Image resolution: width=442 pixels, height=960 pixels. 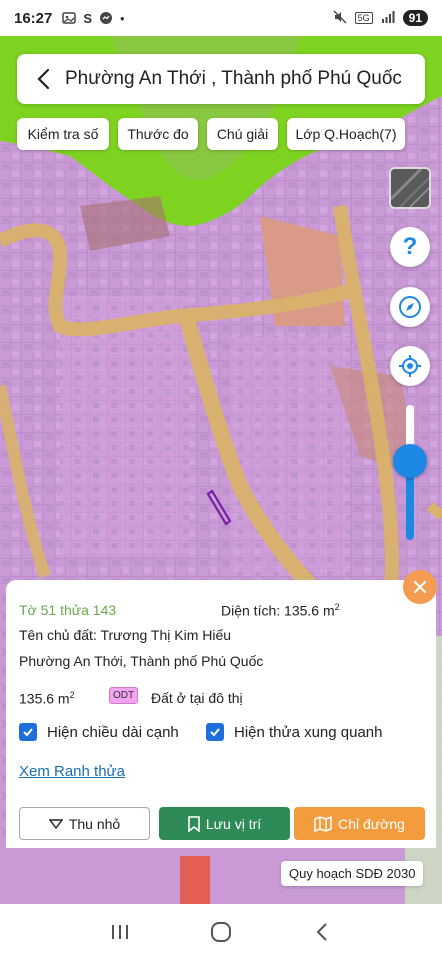 I want to click on area-label-text: Diện tích: 135.6 m, so click(x=278, y=610).